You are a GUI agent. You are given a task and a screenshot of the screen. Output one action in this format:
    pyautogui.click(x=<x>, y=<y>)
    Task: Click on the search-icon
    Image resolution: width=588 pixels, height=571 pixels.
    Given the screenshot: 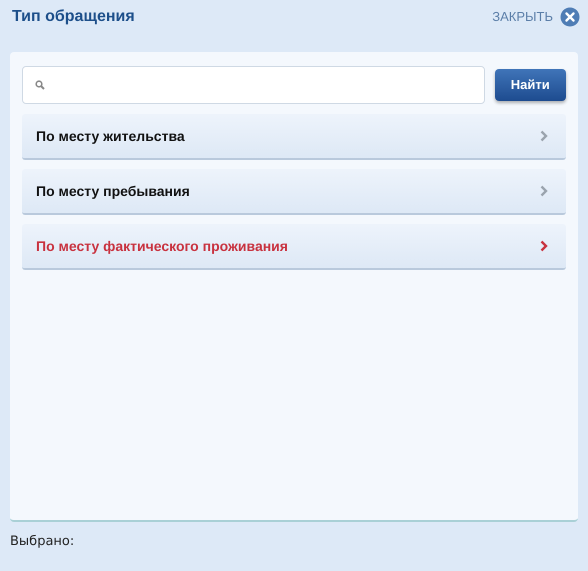 What is the action you would take?
    pyautogui.click(x=40, y=85)
    